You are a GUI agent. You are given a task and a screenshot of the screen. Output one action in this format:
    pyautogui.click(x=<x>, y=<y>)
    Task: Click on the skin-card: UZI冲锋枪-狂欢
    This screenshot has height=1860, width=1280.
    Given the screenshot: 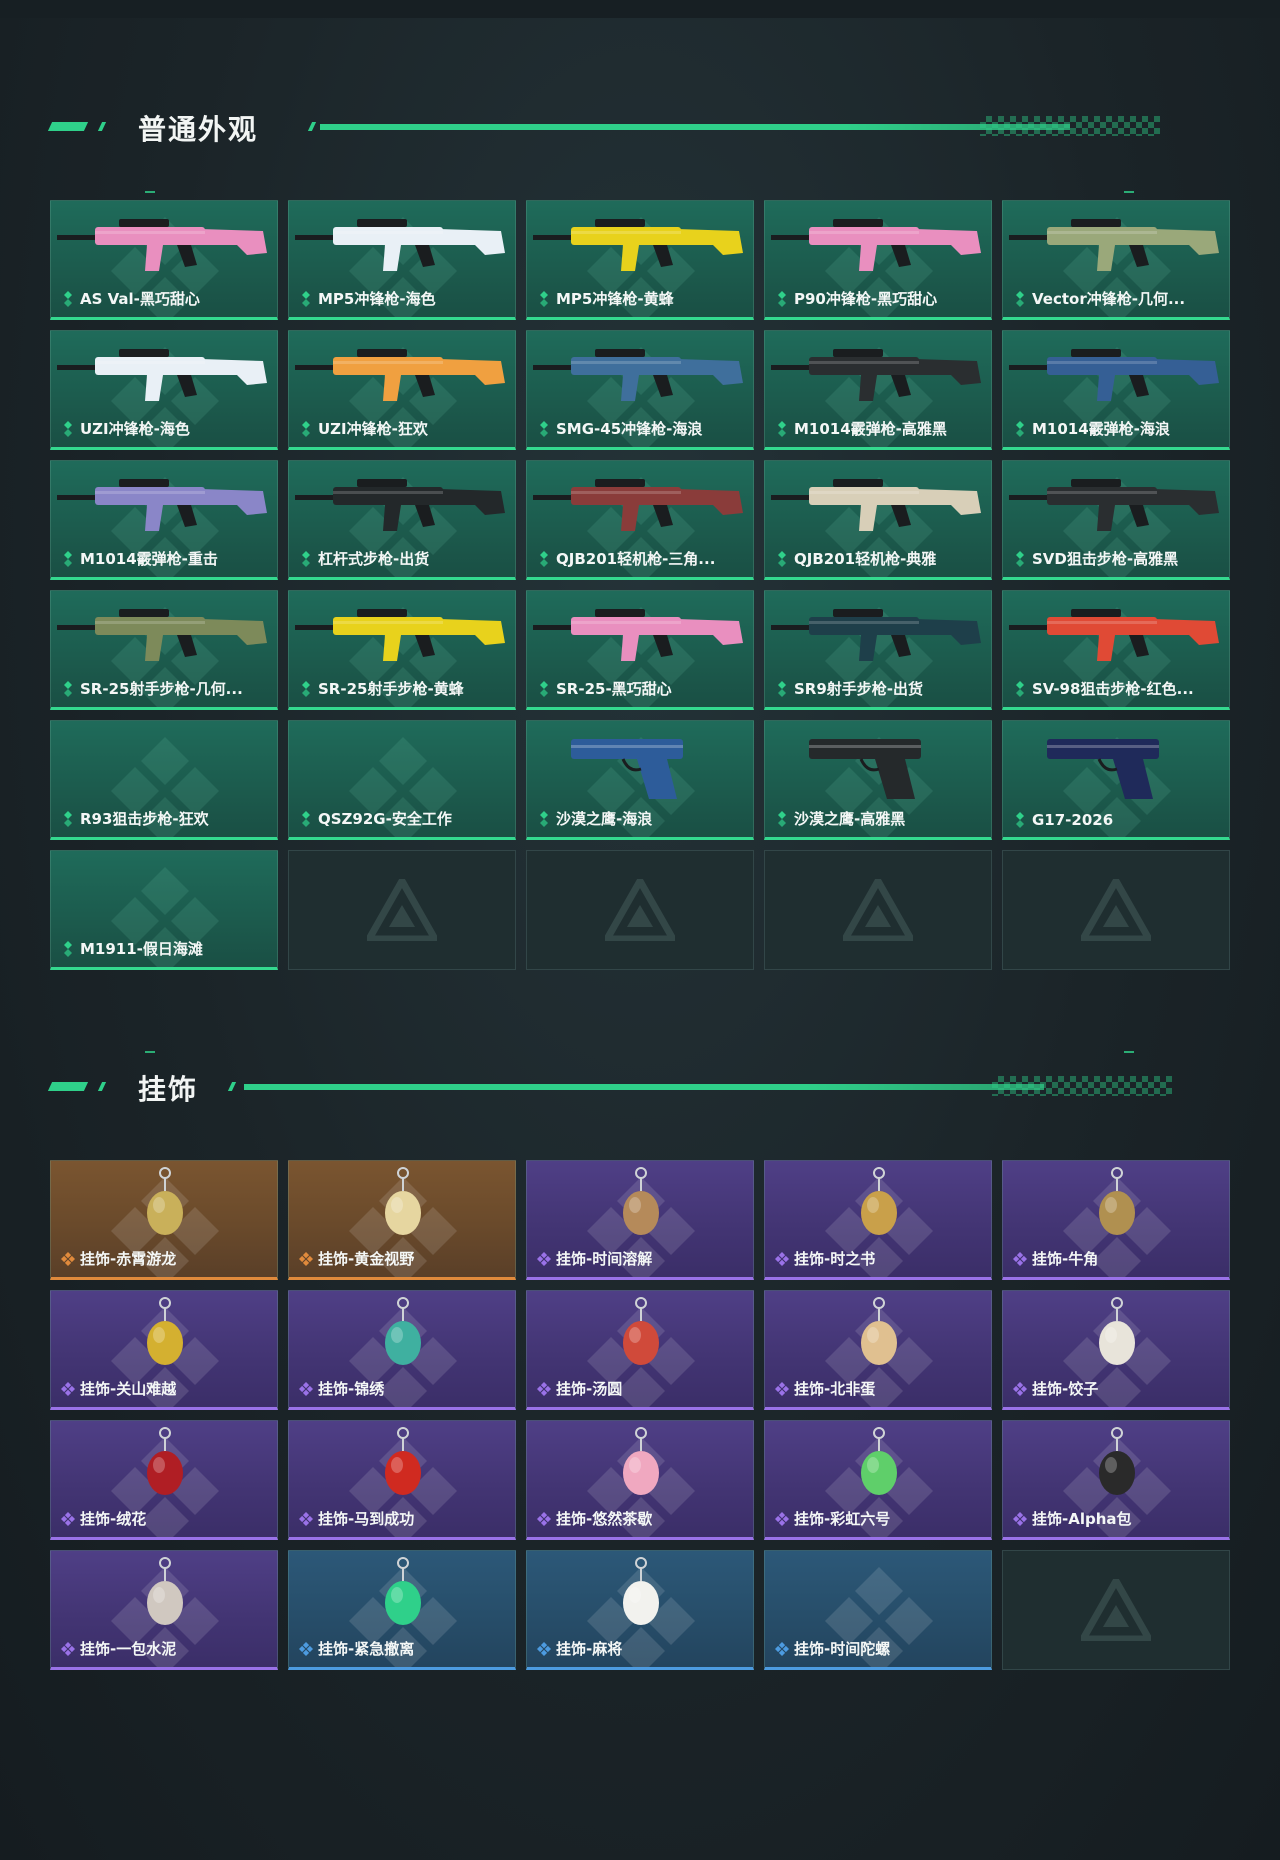 What is the action you would take?
    pyautogui.click(x=402, y=390)
    